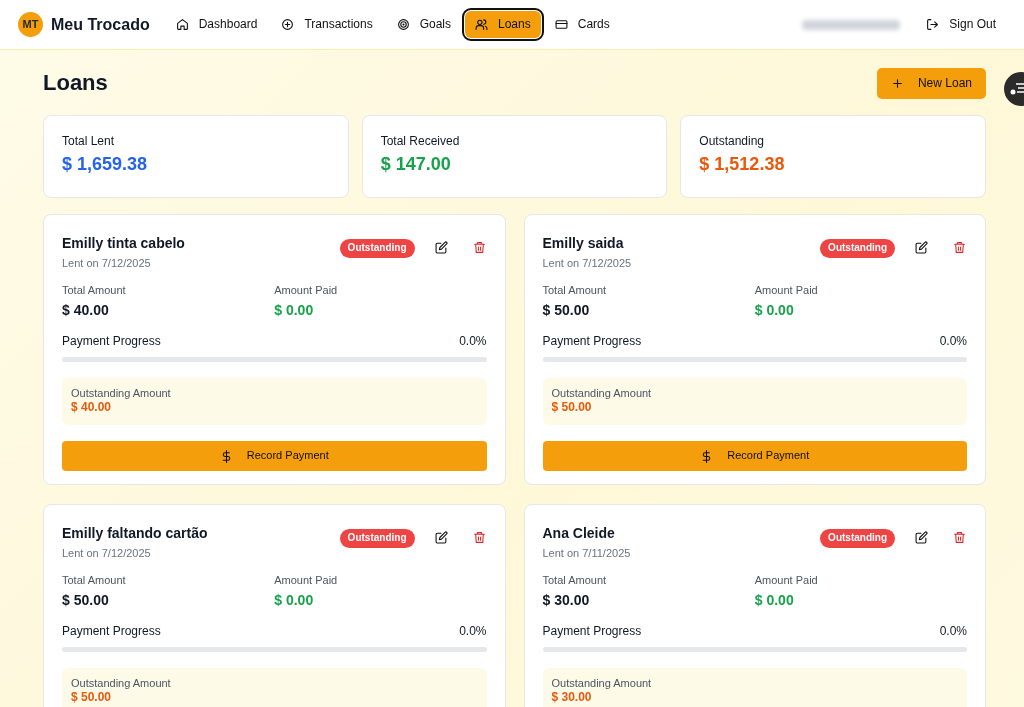 This screenshot has width=1024, height=707. Describe the element at coordinates (1017, 89) in the screenshot. I see `list-icon` at that location.